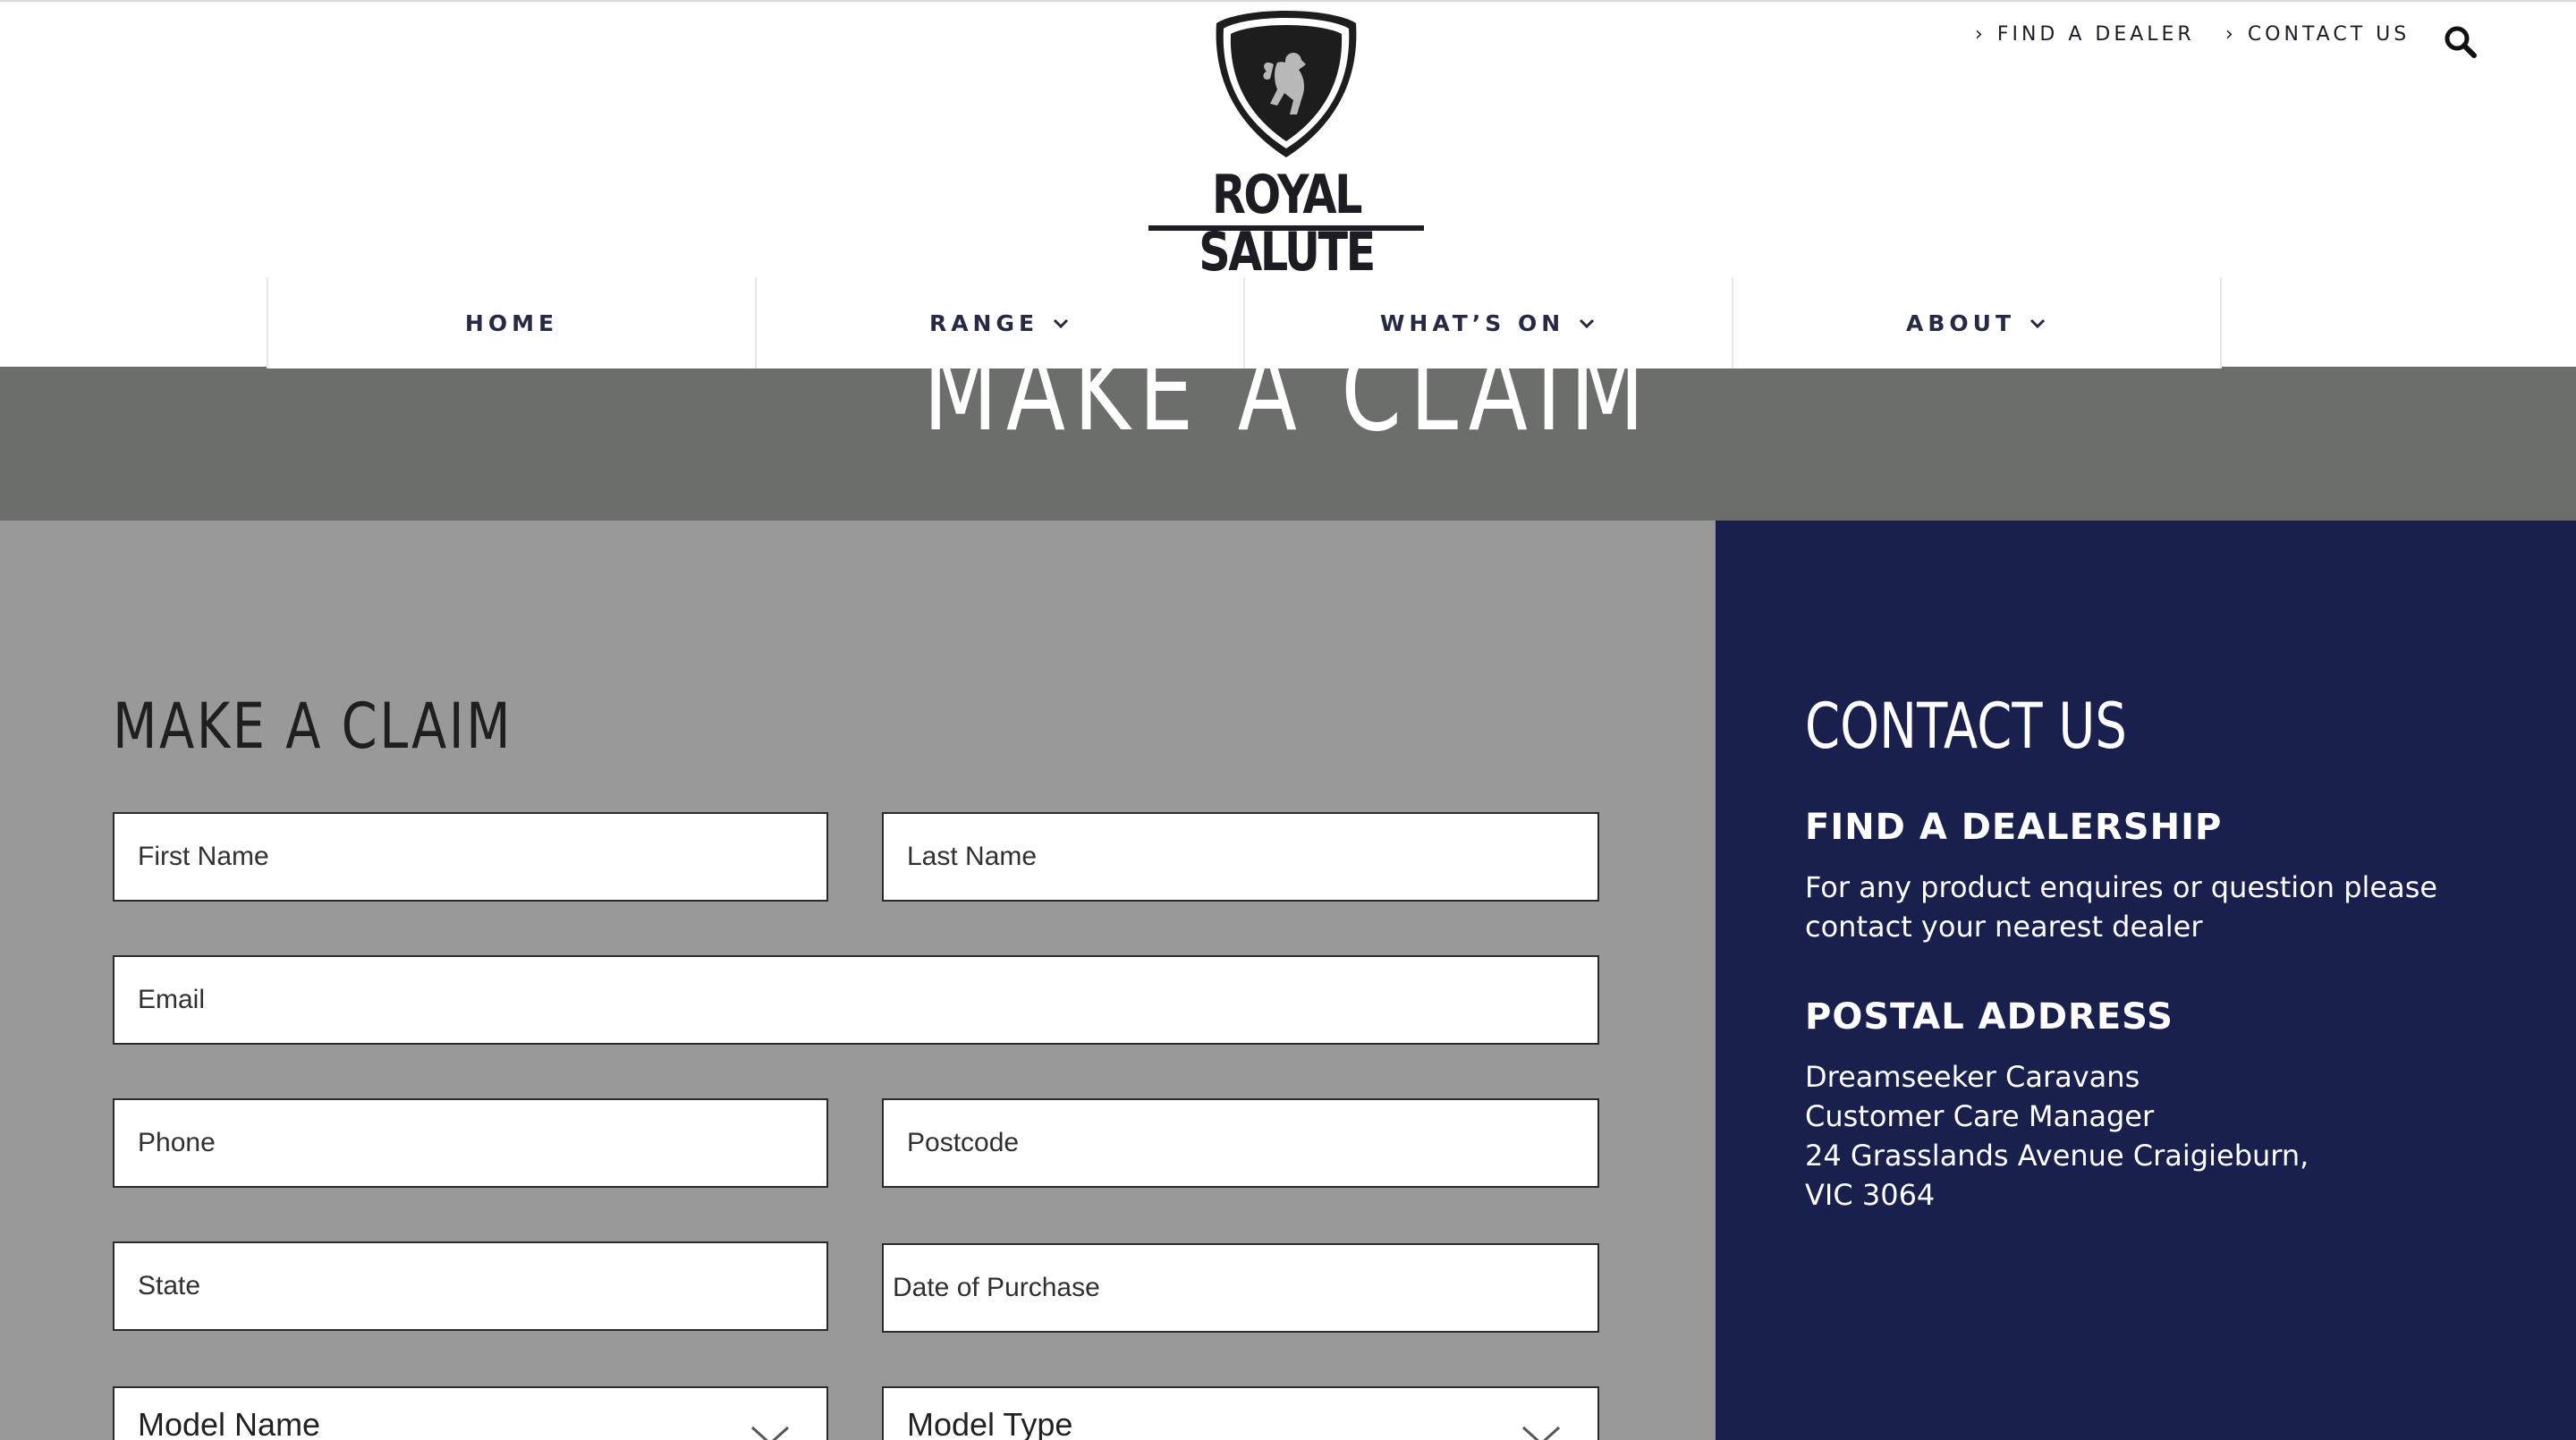 This screenshot has width=2576, height=1440. What do you see at coordinates (1980, 1116) in the screenshot?
I see `postal-address-line: Customer Care Manager` at bounding box center [1980, 1116].